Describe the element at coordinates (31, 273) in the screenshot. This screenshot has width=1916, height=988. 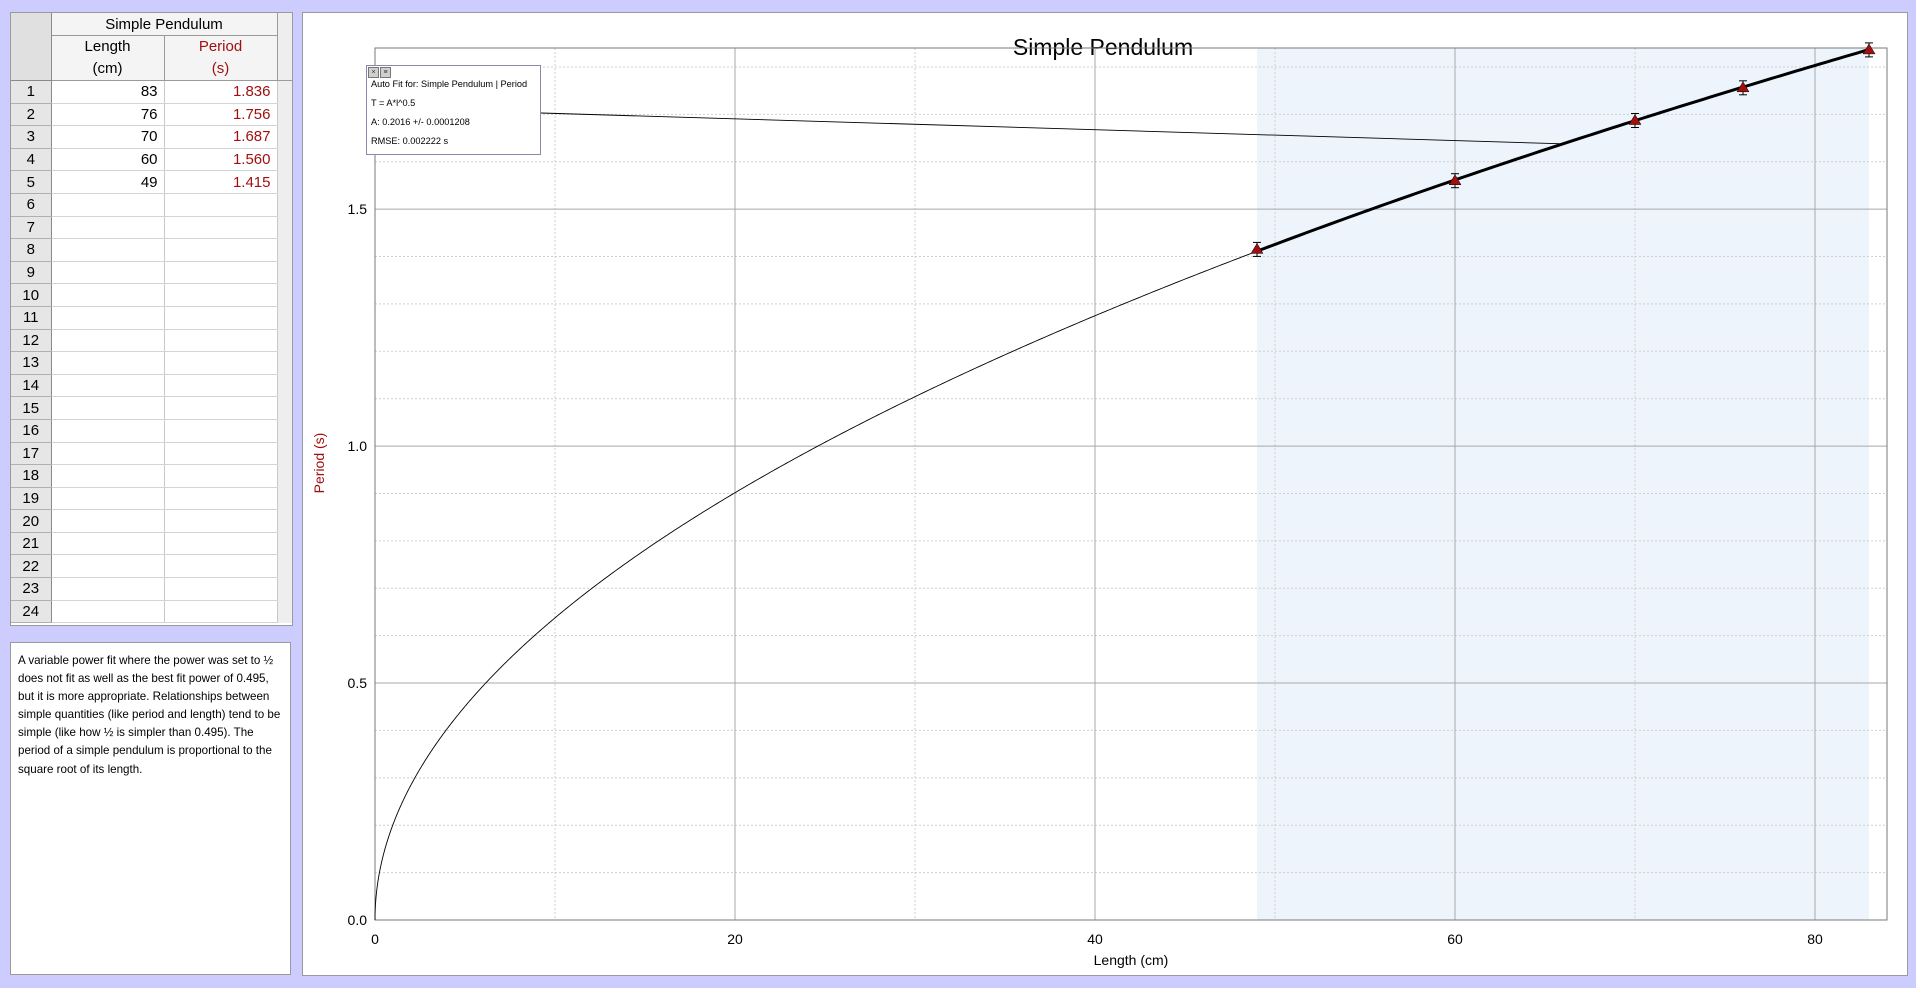
I see `row-number: 9` at that location.